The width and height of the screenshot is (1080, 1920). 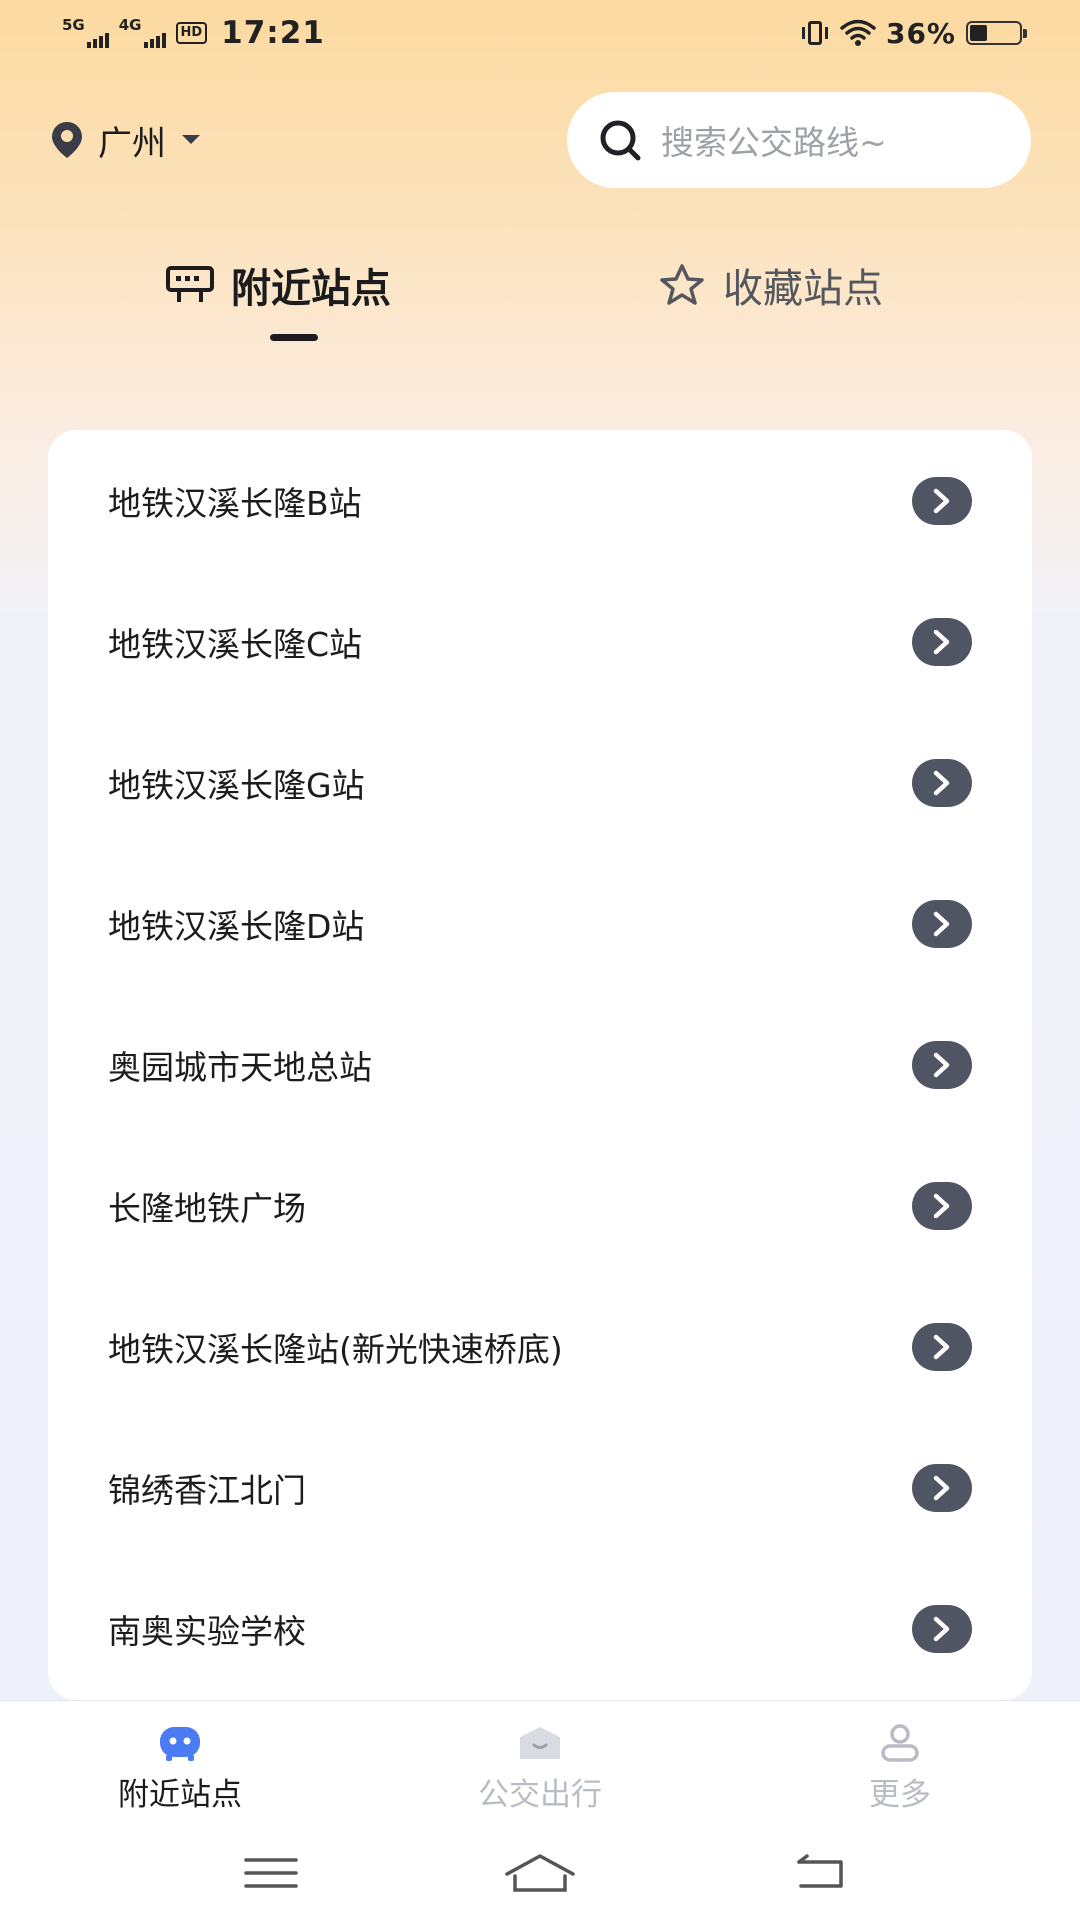 I want to click on list-item: 奥园城市天地总站, so click(x=540, y=1064).